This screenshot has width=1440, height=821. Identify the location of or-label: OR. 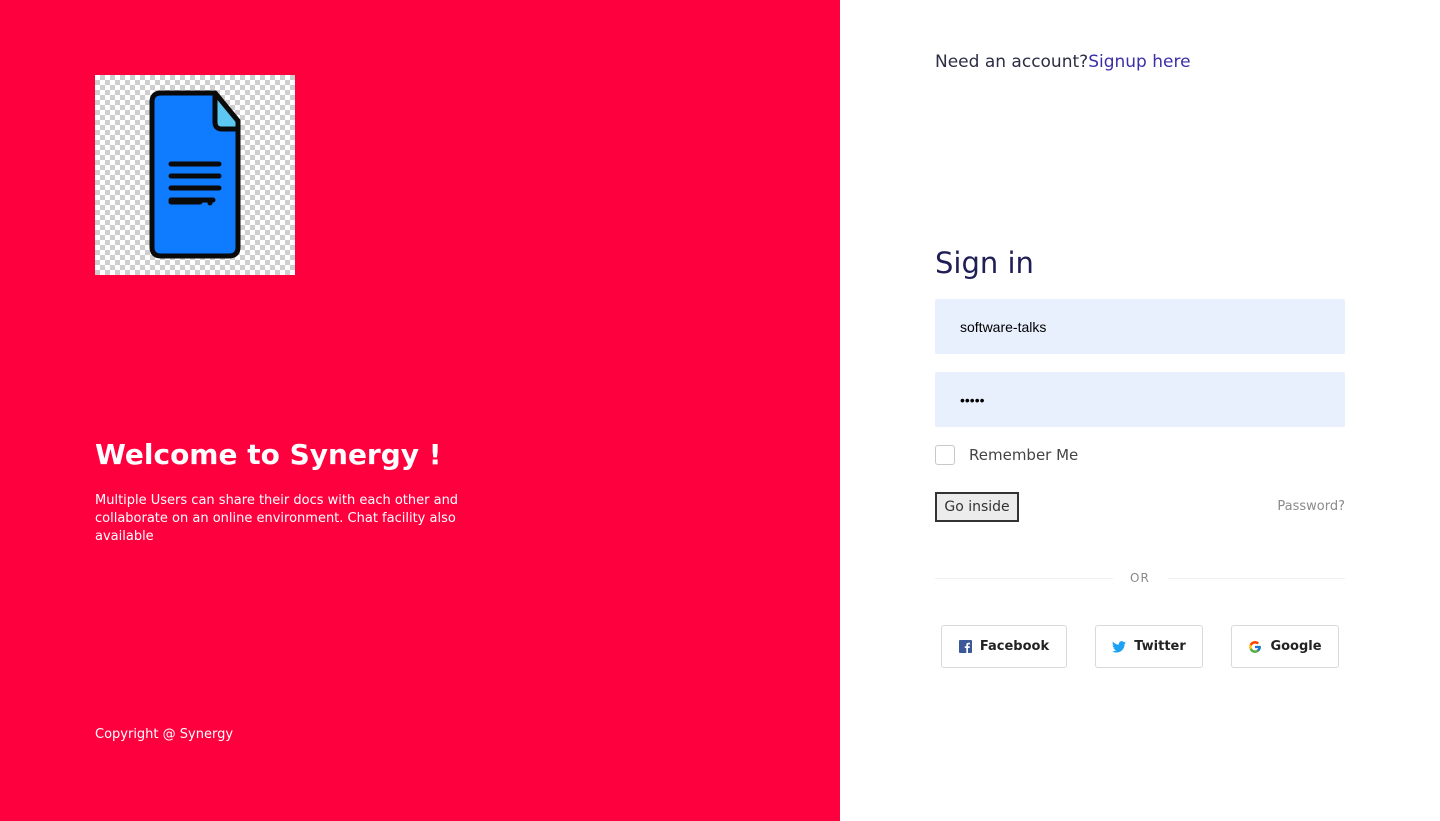
(1140, 578).